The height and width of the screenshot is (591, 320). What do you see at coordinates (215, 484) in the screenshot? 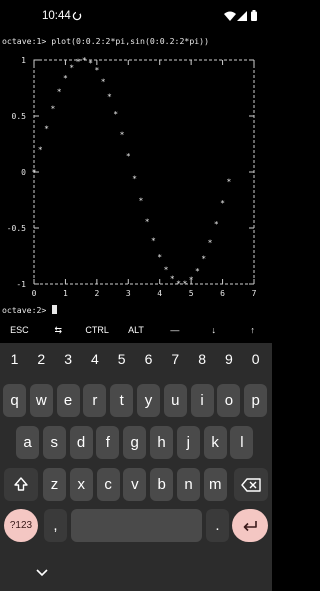
I see `key-m: m` at bounding box center [215, 484].